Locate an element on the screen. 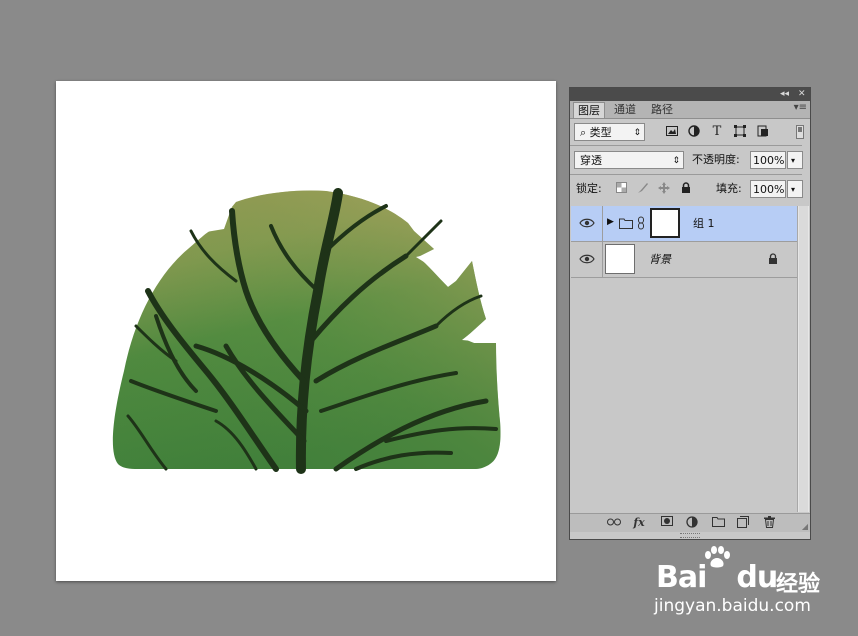  baidu-watermark: Bai du 经验 jingyan.baidu.com is located at coordinates (742, 591).